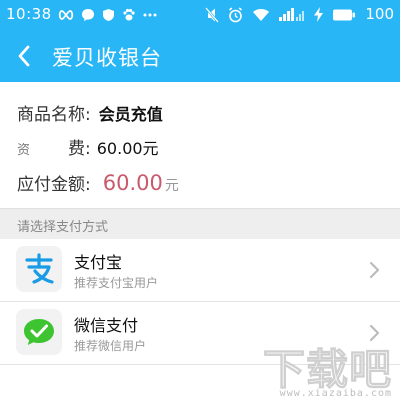  Describe the element at coordinates (116, 283) in the screenshot. I see `alipay-desc: 推荐支付宝用户` at that location.